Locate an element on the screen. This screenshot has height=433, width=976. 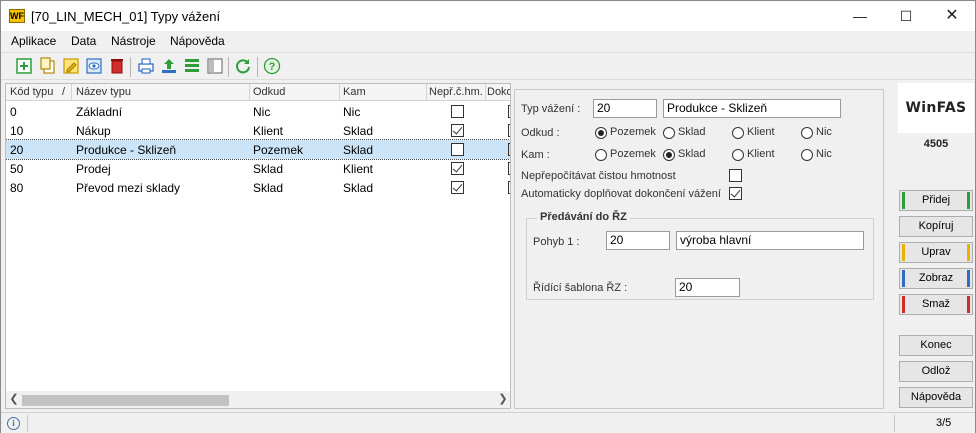
menu-nastroje: Nástroje is located at coordinates (133, 41).